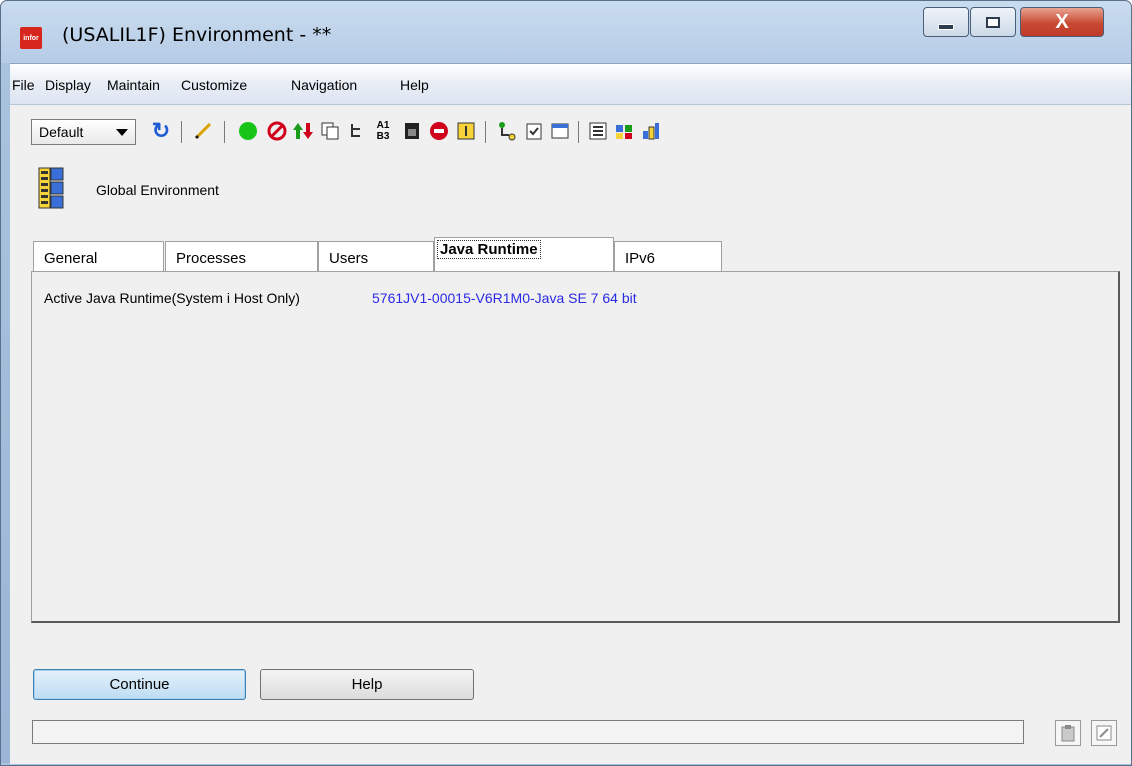  Describe the element at coordinates (51, 188) in the screenshot. I see `global-environment-icon` at that location.